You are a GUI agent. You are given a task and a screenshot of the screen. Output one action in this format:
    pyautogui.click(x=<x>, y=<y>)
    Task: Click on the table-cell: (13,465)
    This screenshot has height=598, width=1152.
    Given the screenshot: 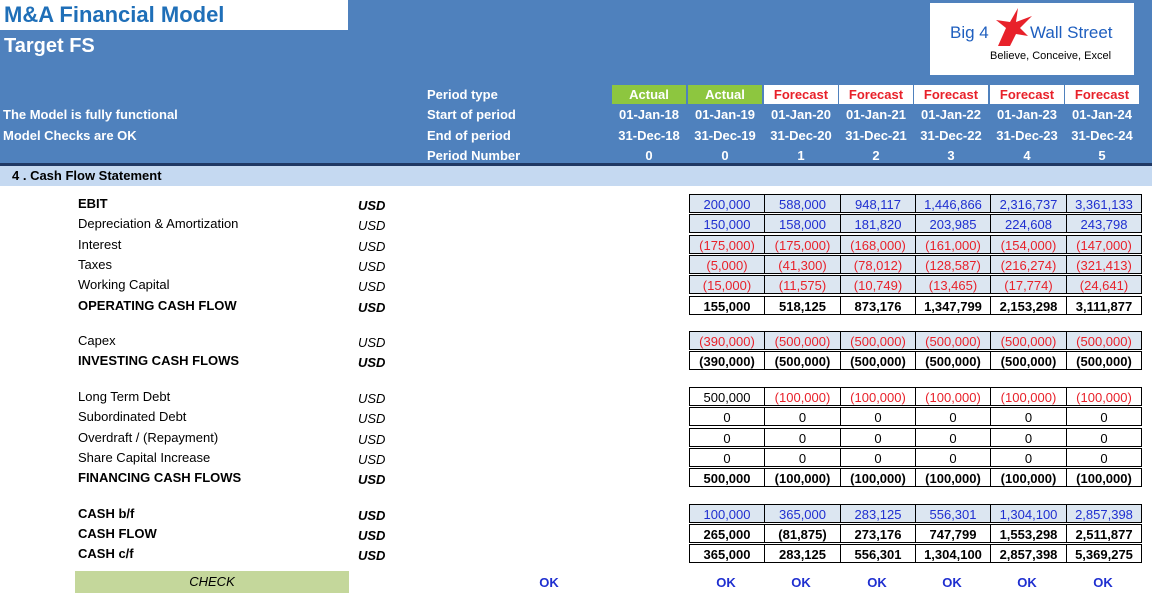 What is the action you would take?
    pyautogui.click(x=953, y=284)
    